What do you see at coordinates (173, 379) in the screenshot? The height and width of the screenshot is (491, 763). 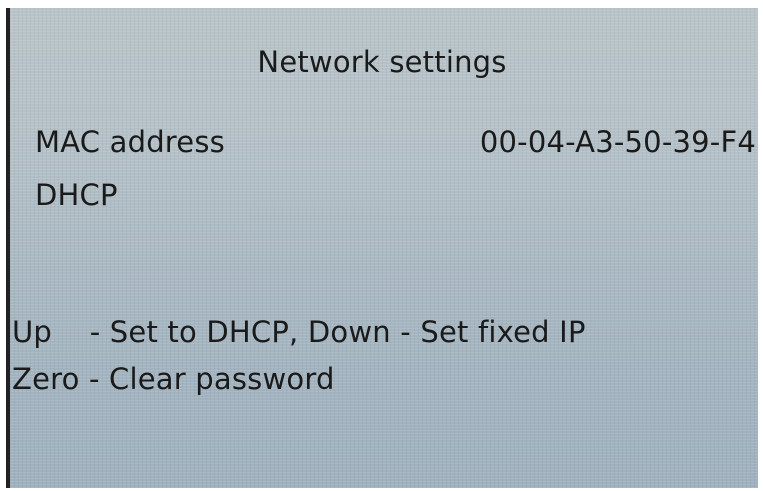 I see `hint-zero: Zero - Clear password` at bounding box center [173, 379].